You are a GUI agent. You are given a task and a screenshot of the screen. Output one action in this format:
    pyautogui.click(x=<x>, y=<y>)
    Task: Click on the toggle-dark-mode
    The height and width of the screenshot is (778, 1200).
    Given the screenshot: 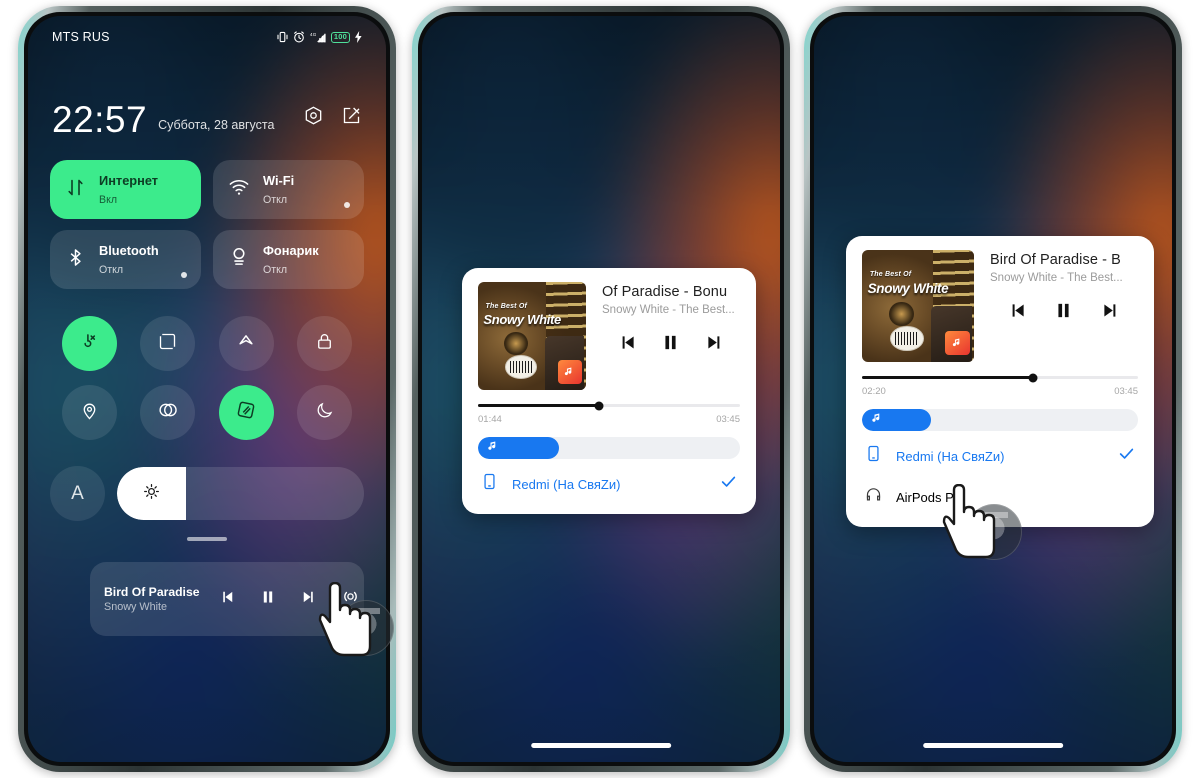 What is the action you would take?
    pyautogui.click(x=168, y=412)
    